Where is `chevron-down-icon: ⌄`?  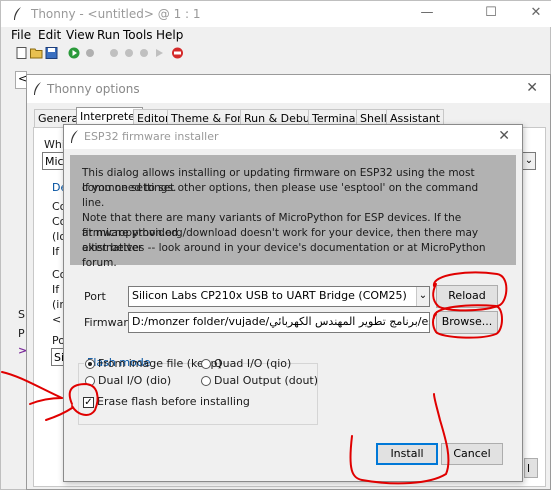 chevron-down-icon: ⌄ is located at coordinates (422, 296).